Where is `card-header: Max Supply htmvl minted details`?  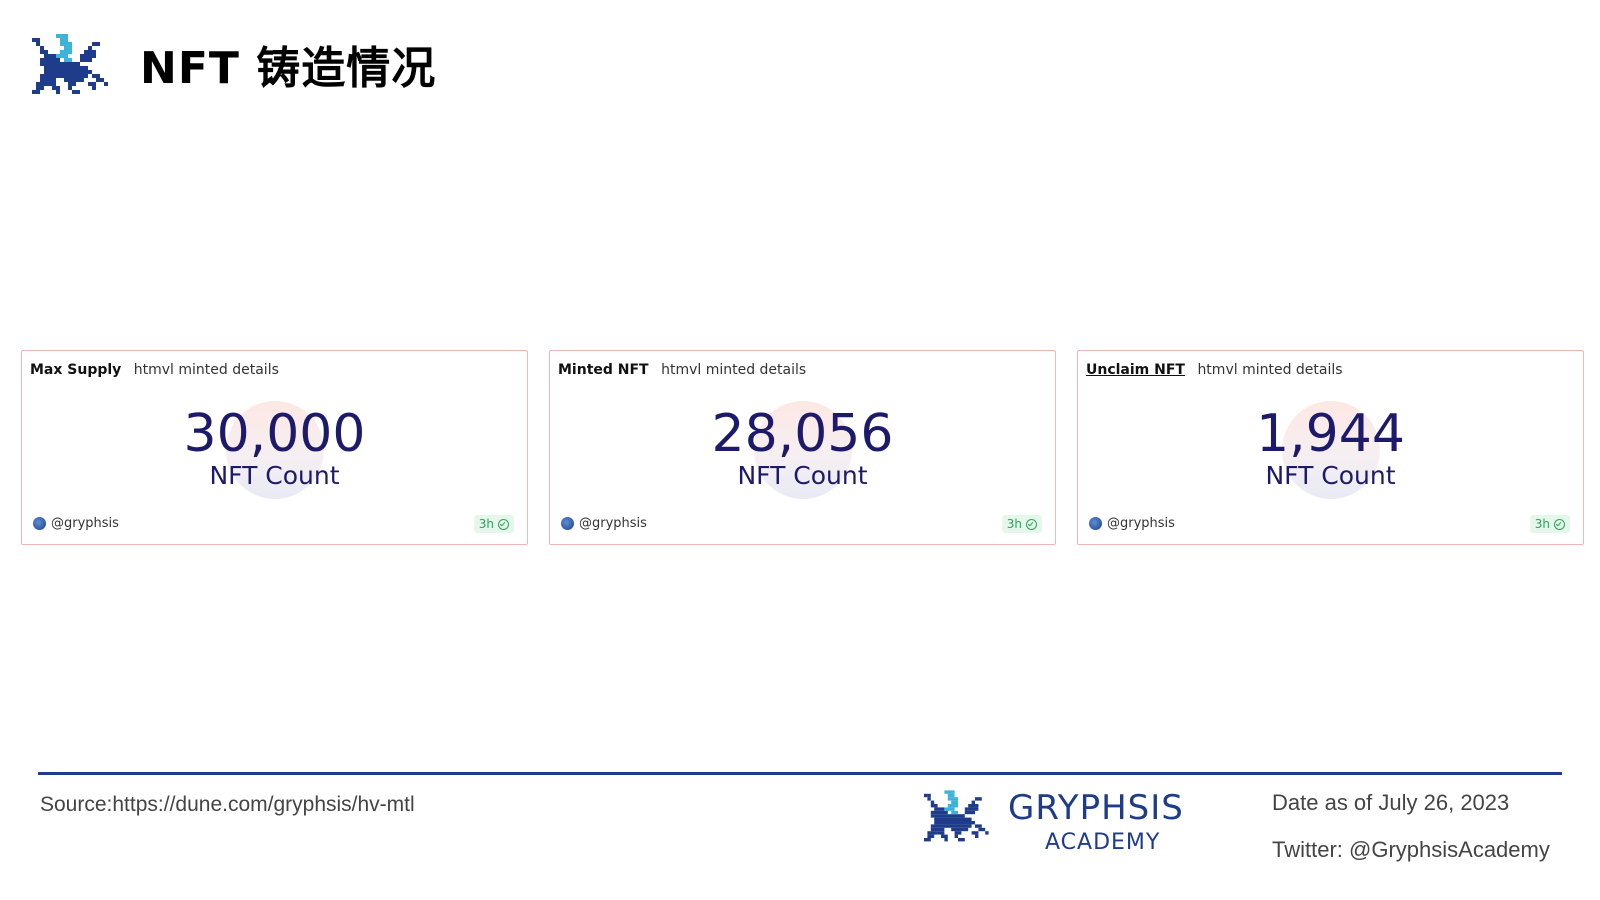 card-header: Max Supply htmvl minted details is located at coordinates (154, 370).